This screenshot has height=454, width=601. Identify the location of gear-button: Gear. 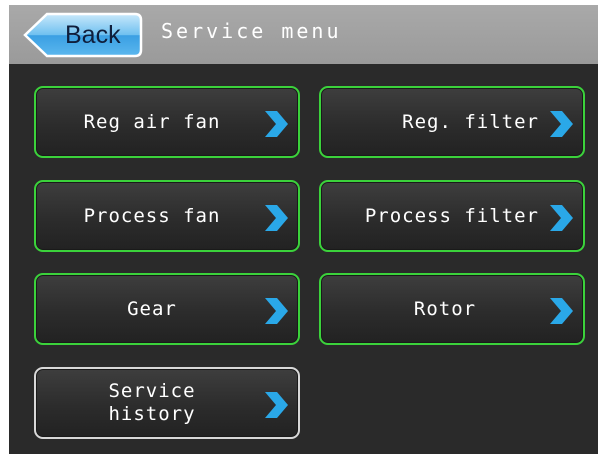
(167, 309).